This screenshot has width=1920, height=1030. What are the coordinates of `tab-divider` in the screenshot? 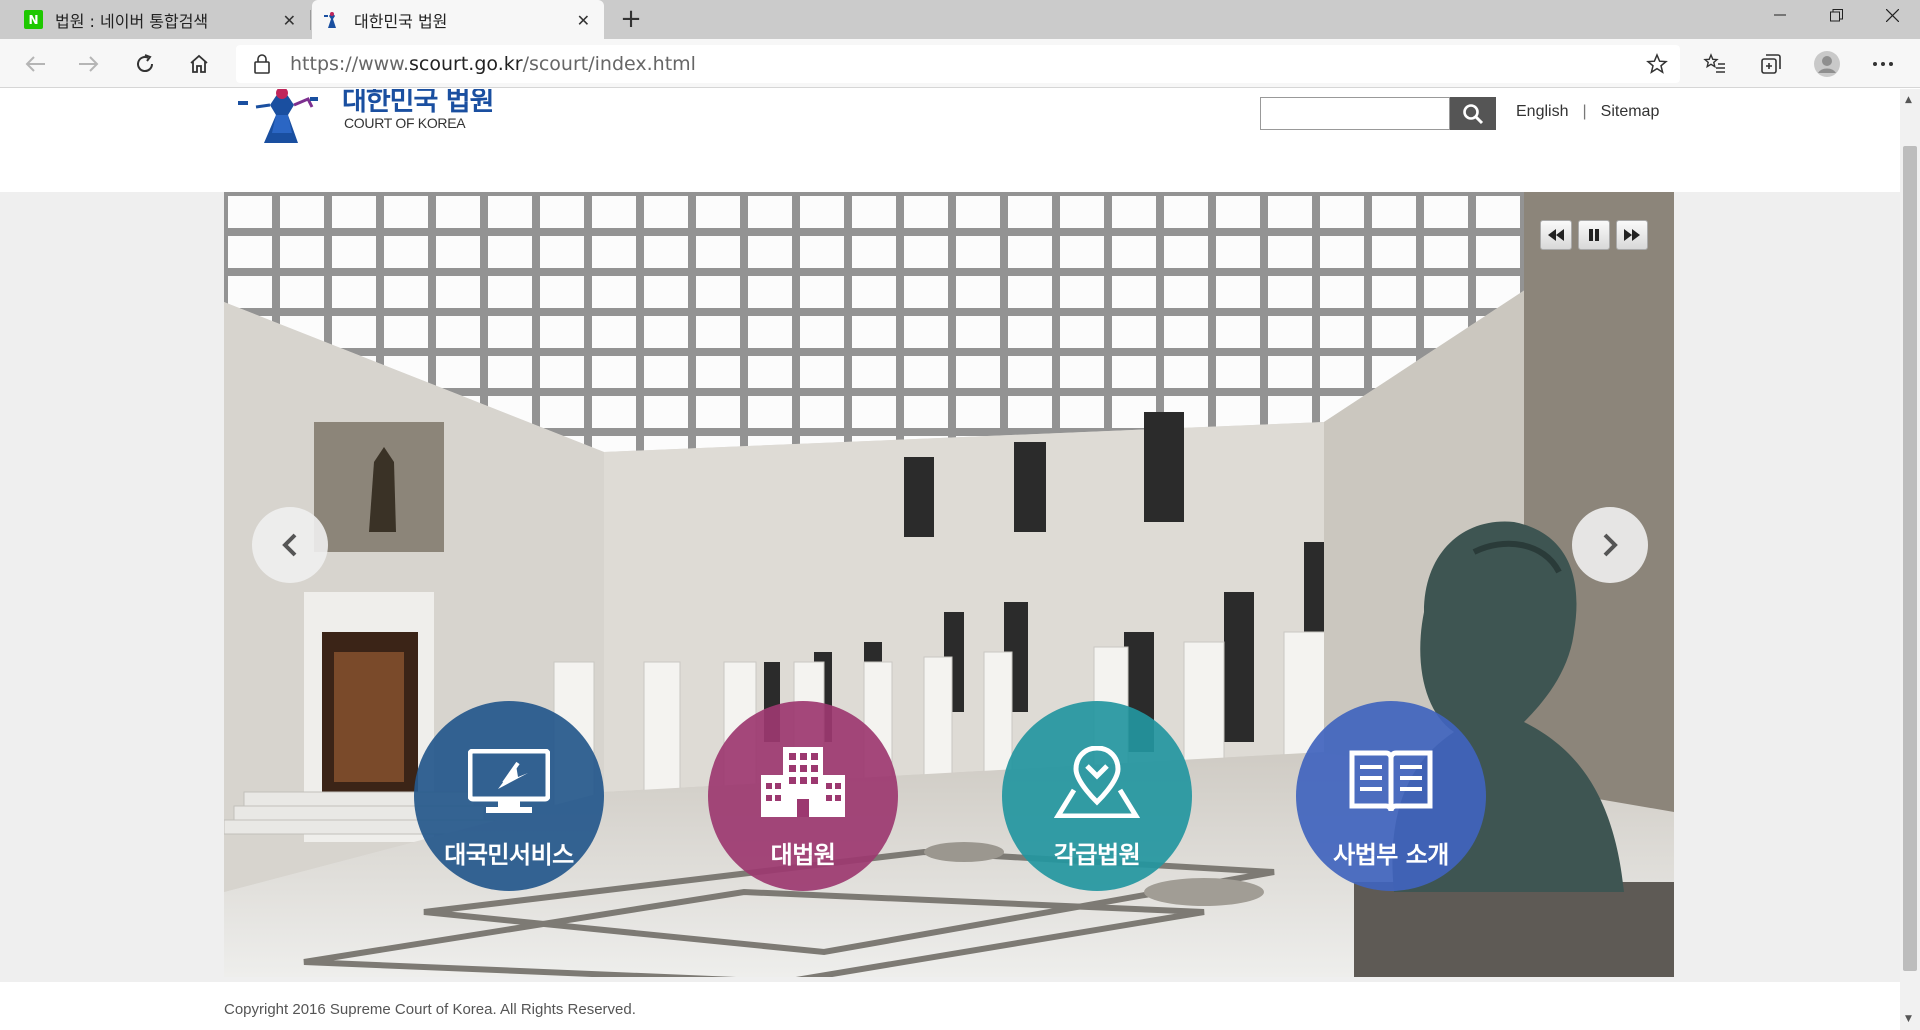 It's located at (310, 20).